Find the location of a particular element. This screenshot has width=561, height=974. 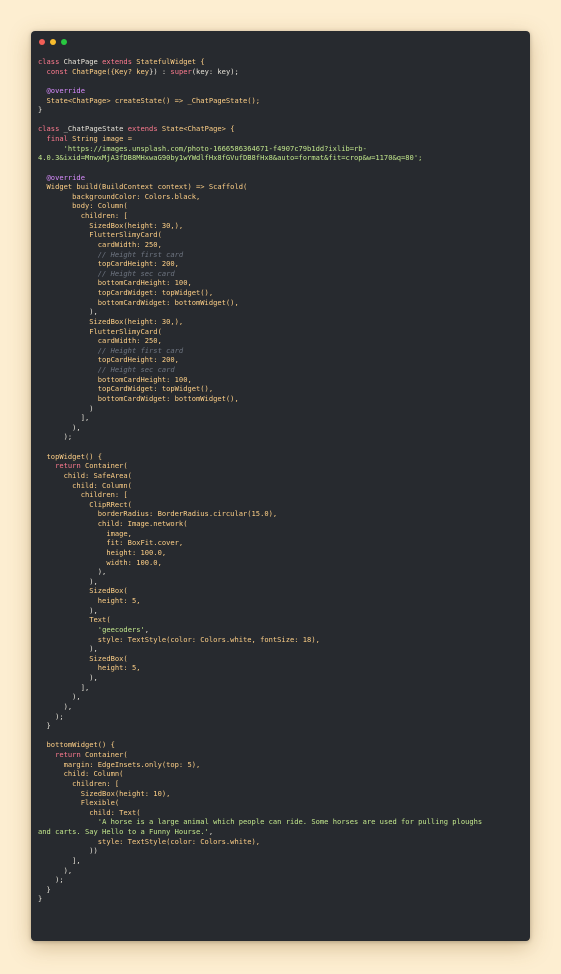

code-token: child: SafeArea( is located at coordinates (85, 475).